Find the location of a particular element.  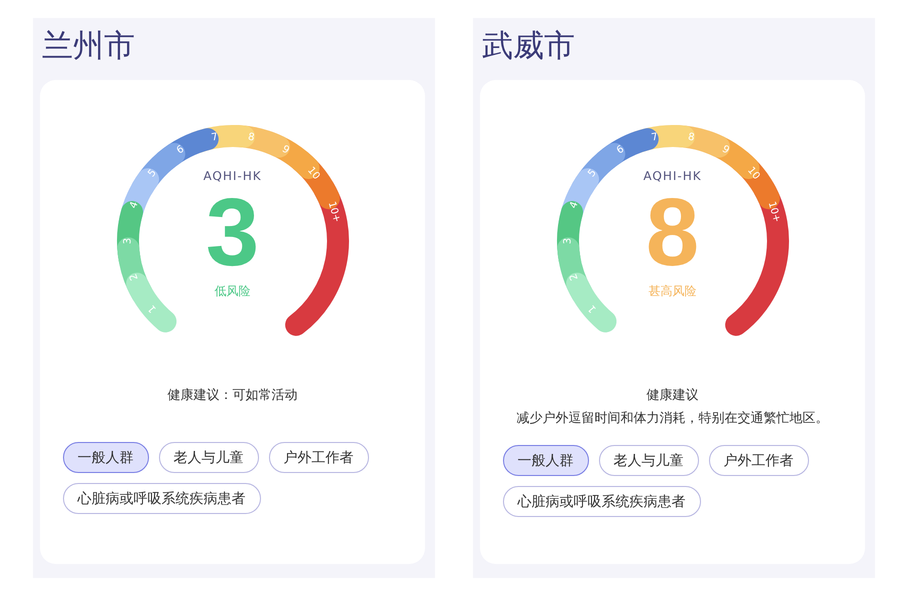

index-value: 3 is located at coordinates (233, 232).